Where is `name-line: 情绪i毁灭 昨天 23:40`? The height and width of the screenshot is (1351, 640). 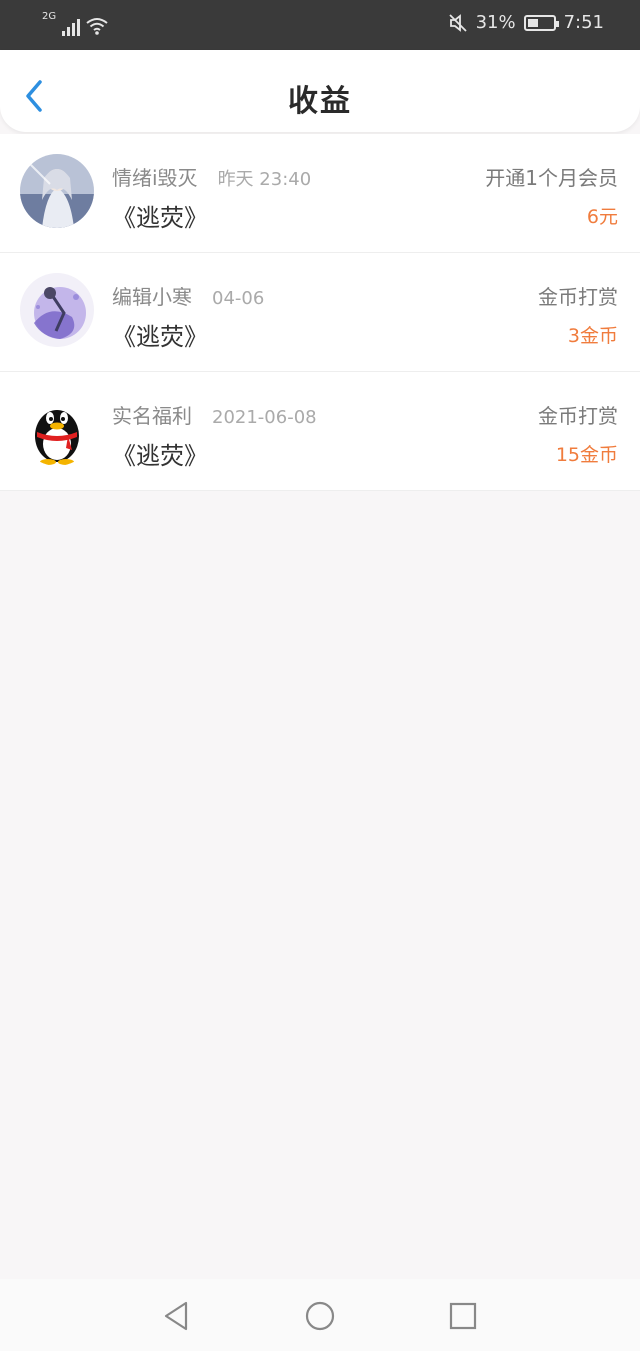
name-line: 情绪i毁灭 昨天 23:40 is located at coordinates (211, 176).